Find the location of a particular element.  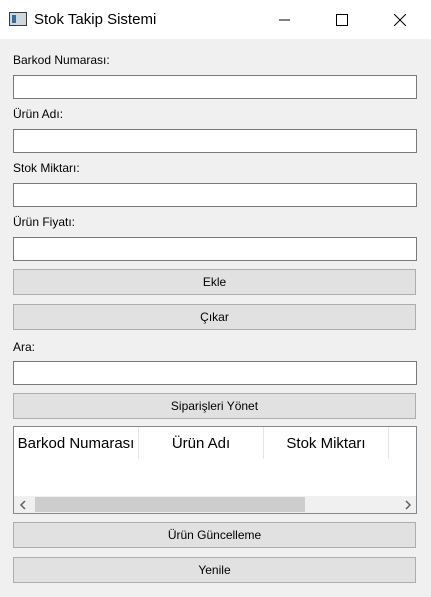

table-header: Barkod Numarası Ürün Adı Stok Miktarı is located at coordinates (214, 443).